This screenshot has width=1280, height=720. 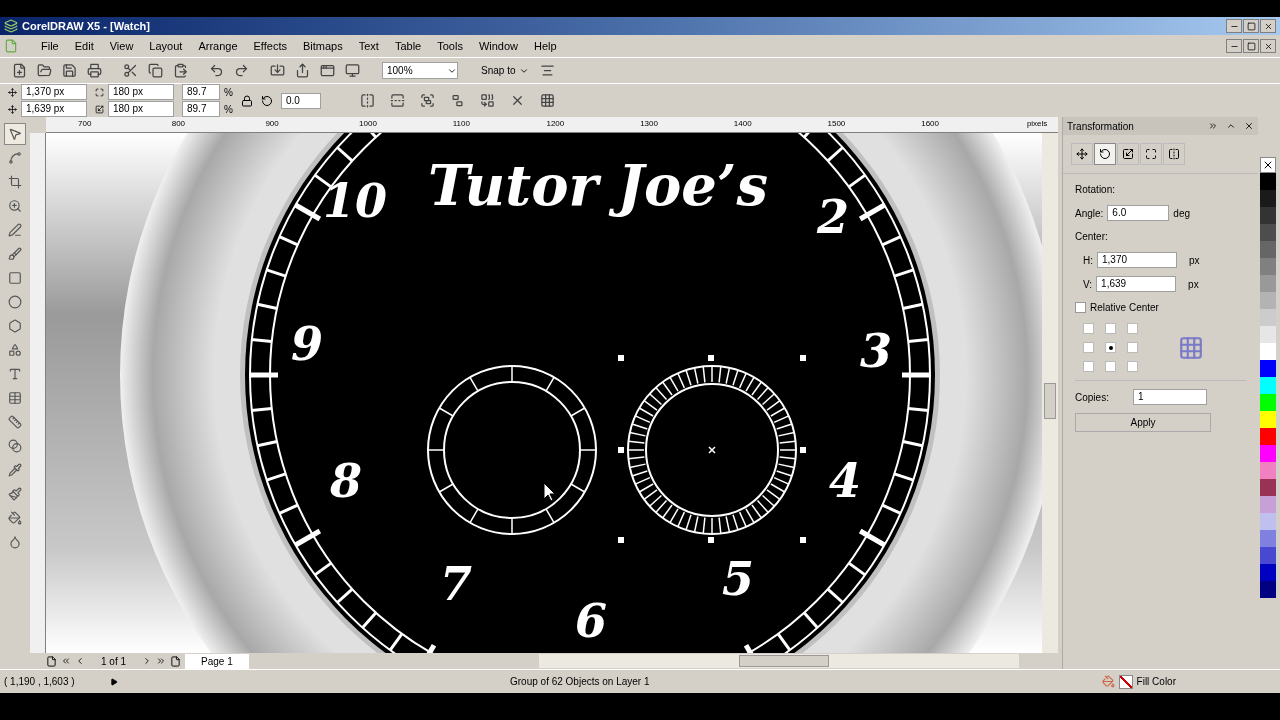 I want to click on menu-item: View, so click(x=121, y=46).